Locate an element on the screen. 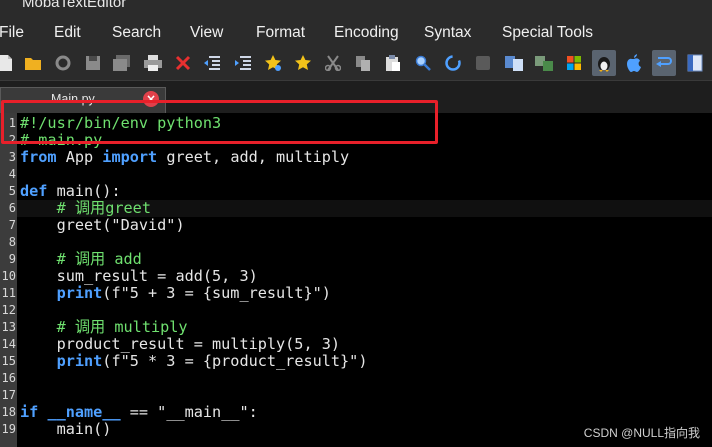 This screenshot has width=712, height=447. line-number: 12 is located at coordinates (8, 310).